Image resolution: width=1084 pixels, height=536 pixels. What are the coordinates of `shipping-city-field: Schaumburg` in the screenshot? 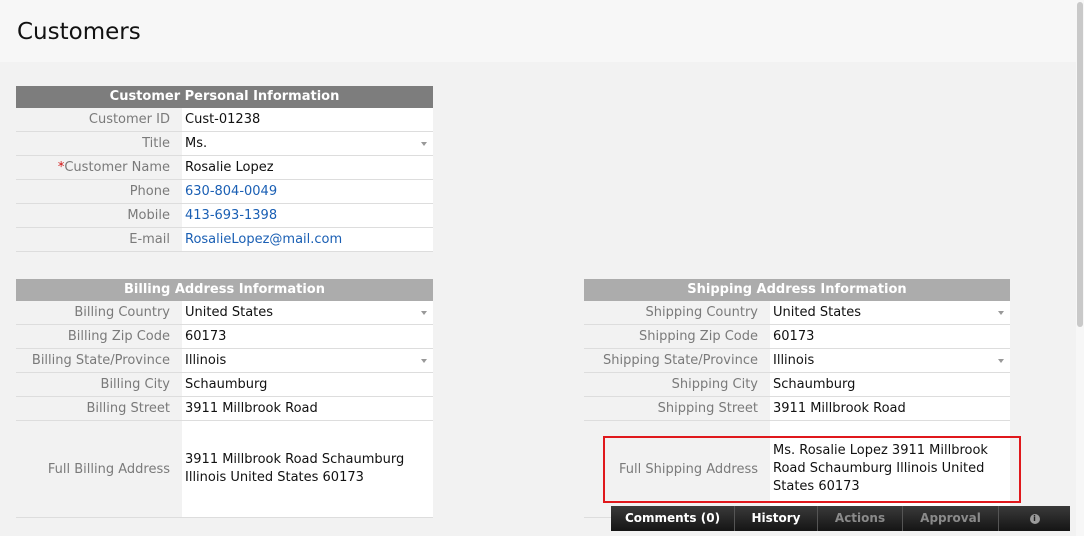 It's located at (890, 384).